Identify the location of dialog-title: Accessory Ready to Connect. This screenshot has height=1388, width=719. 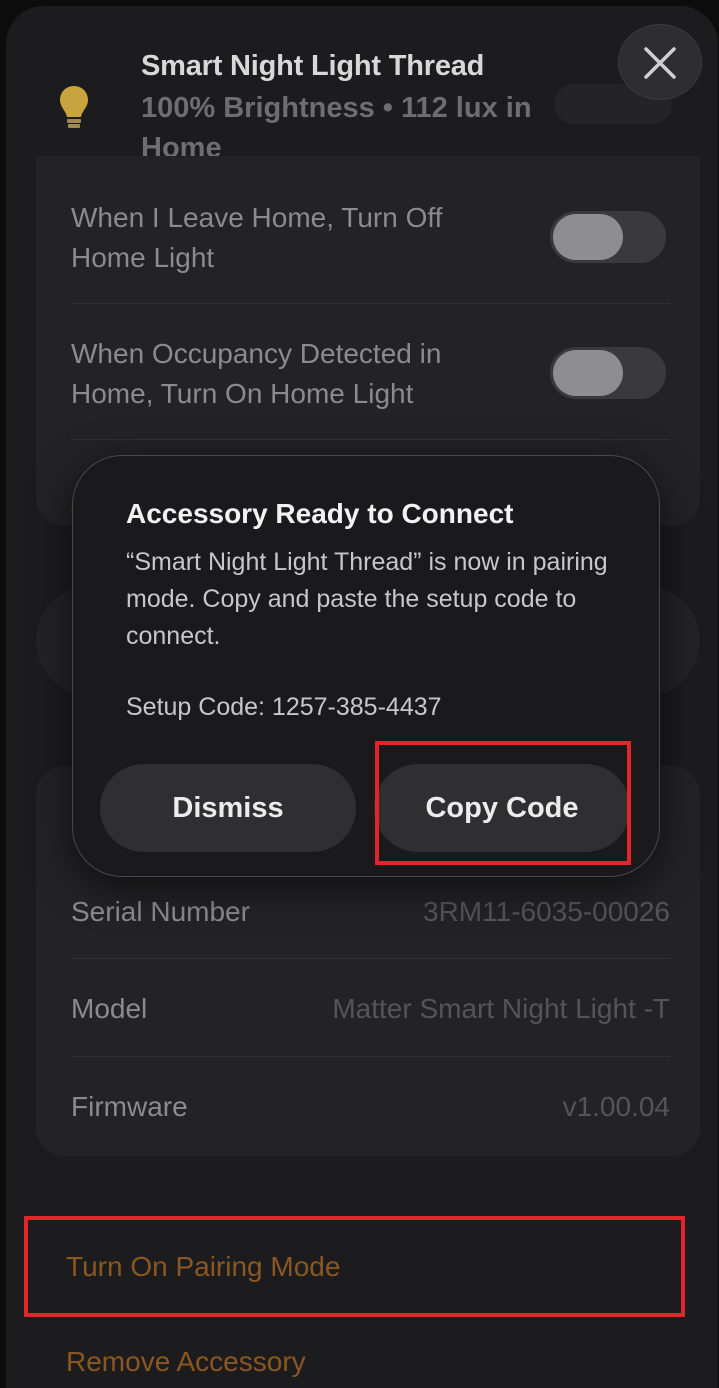
(320, 513).